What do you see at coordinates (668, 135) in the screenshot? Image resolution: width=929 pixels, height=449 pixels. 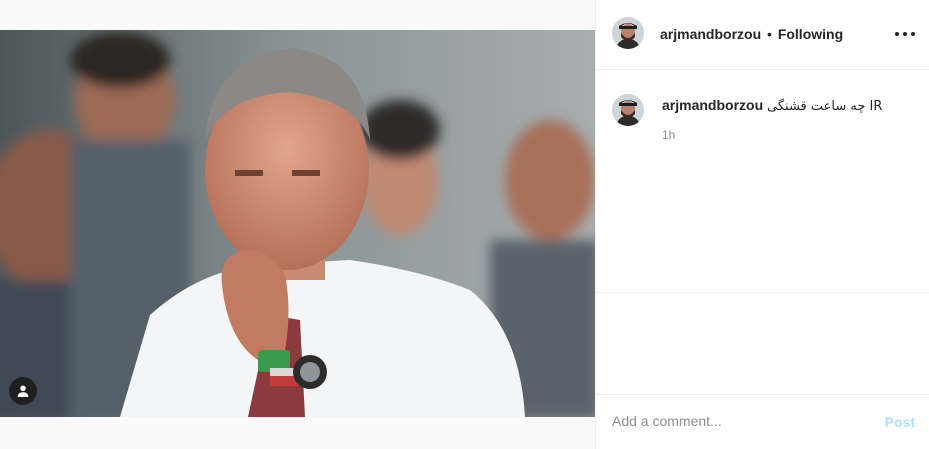 I see `timestamp: 1h` at bounding box center [668, 135].